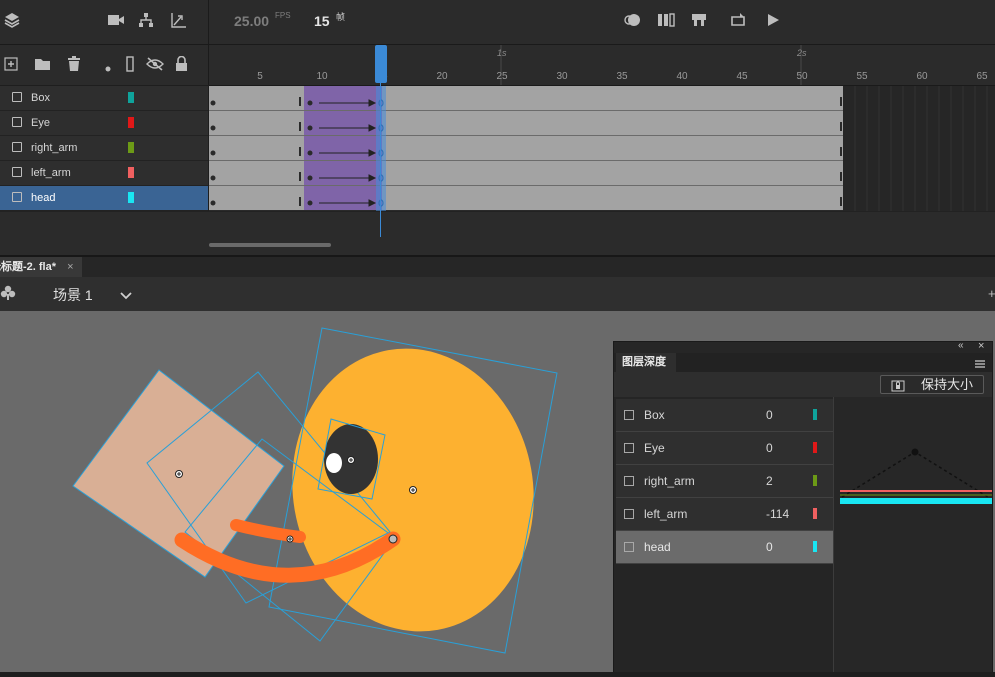 The image size is (995, 677). Describe the element at coordinates (497, 267) in the screenshot. I see `document-tab-bar` at that location.